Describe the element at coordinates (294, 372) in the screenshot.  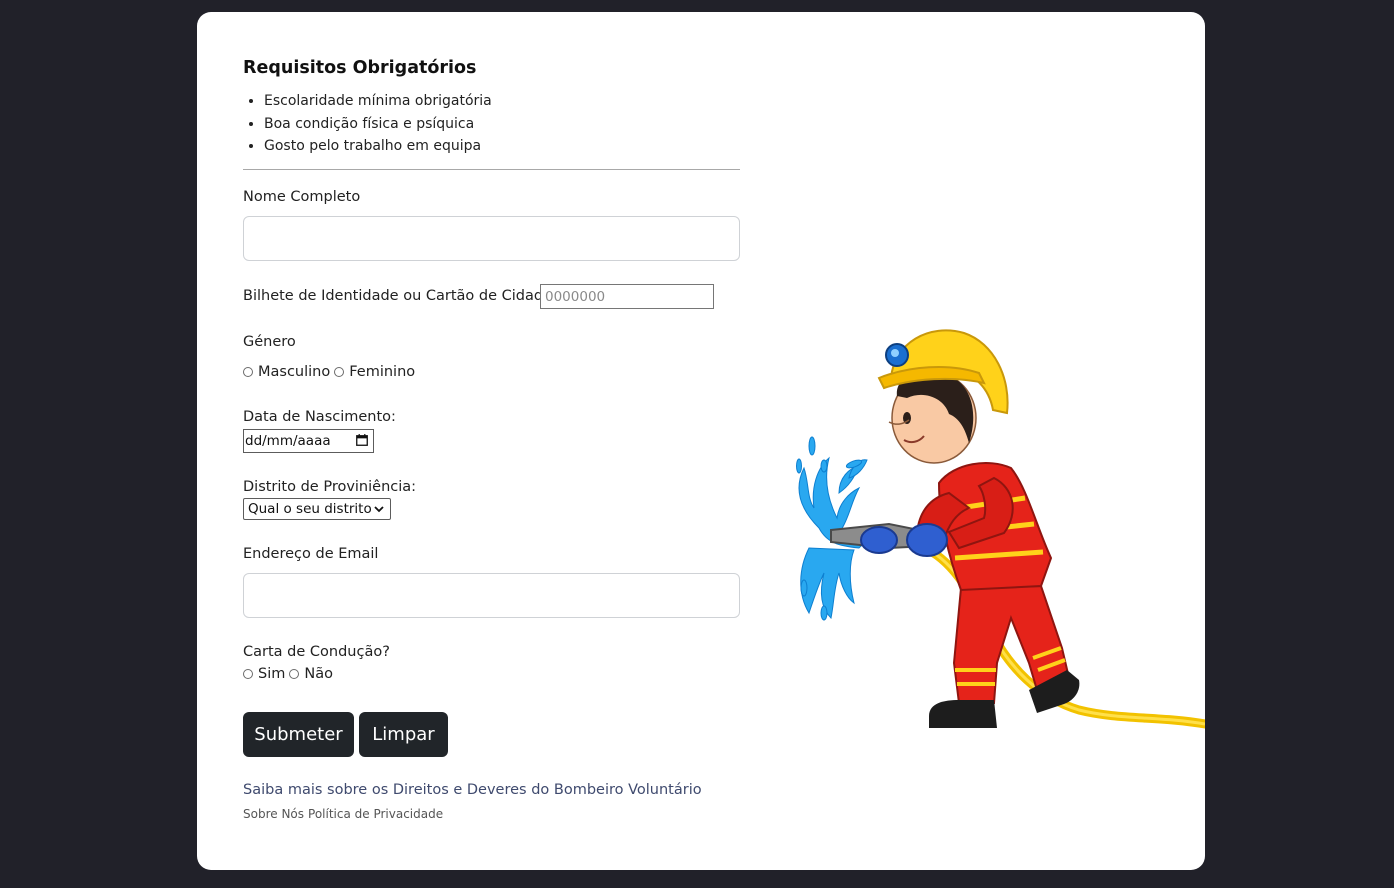
I see `gender-male-label: Masculino` at that location.